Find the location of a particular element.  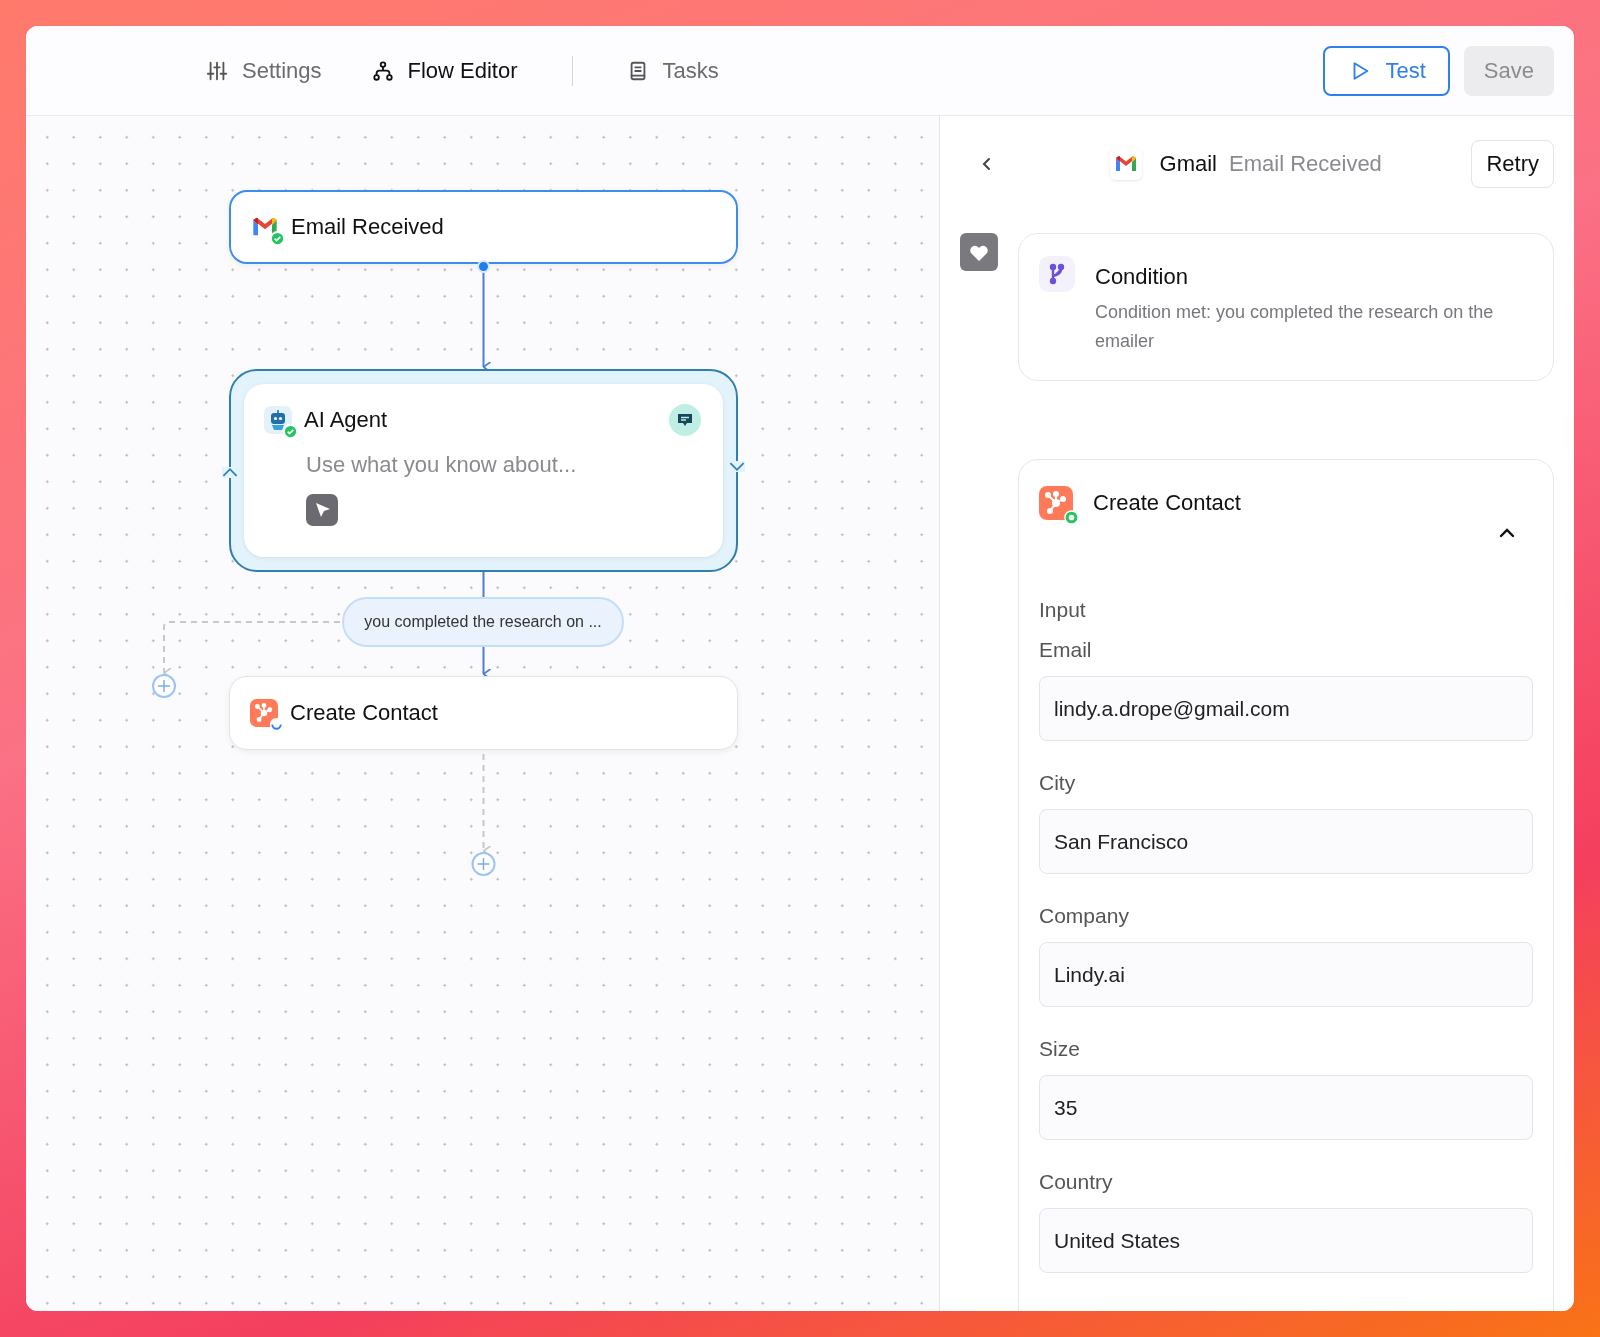

trigger-node: Email Received is located at coordinates (483, 227).